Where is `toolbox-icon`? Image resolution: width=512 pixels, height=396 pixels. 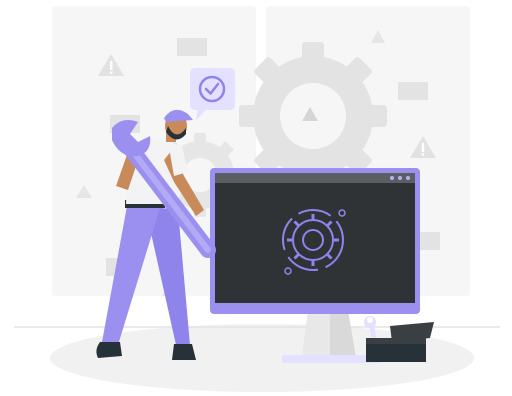
toolbox-icon is located at coordinates (399, 339).